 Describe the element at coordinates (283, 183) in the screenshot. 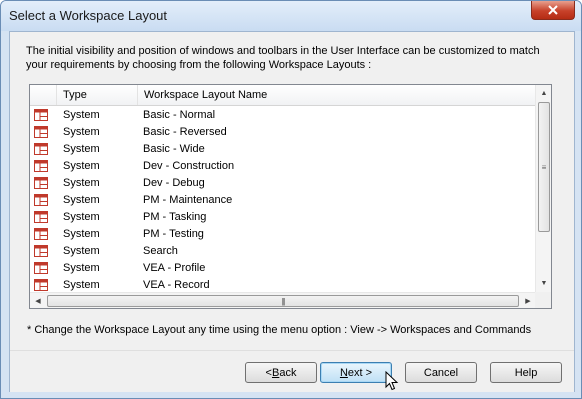

I see `table-row: System Dev - Debug` at that location.